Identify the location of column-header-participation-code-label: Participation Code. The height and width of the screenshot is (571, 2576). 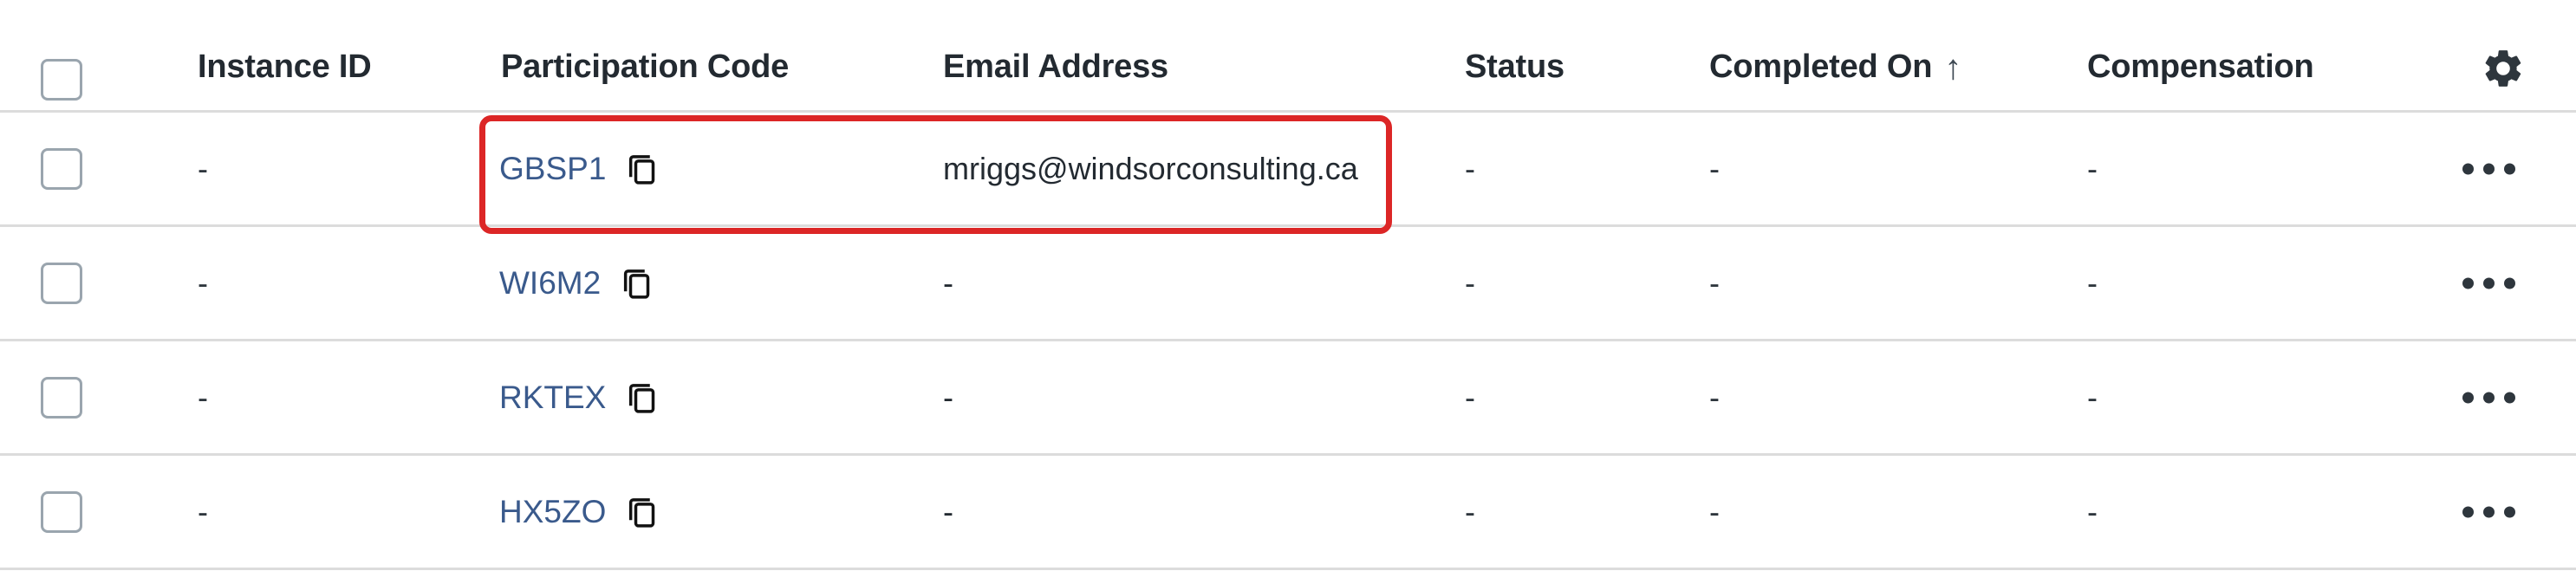
(645, 67).